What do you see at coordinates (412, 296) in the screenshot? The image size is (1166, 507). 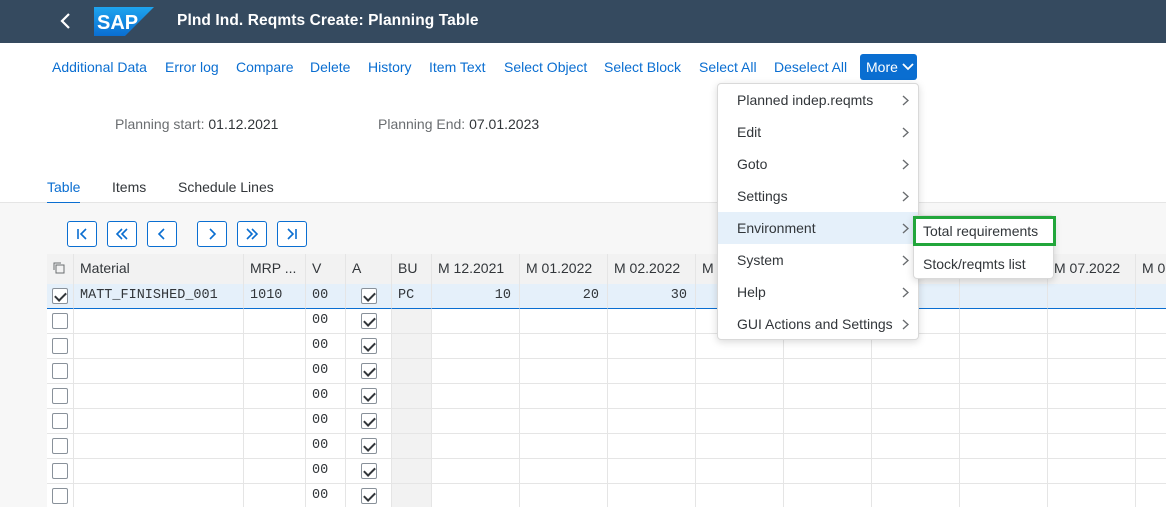 I see `cell-bu: PC` at bounding box center [412, 296].